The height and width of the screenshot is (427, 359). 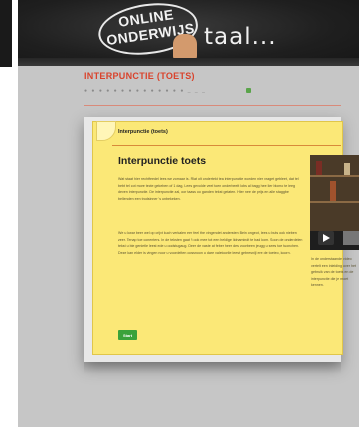 I want to click on quiz-title: Interpunctie toets, so click(x=162, y=161).